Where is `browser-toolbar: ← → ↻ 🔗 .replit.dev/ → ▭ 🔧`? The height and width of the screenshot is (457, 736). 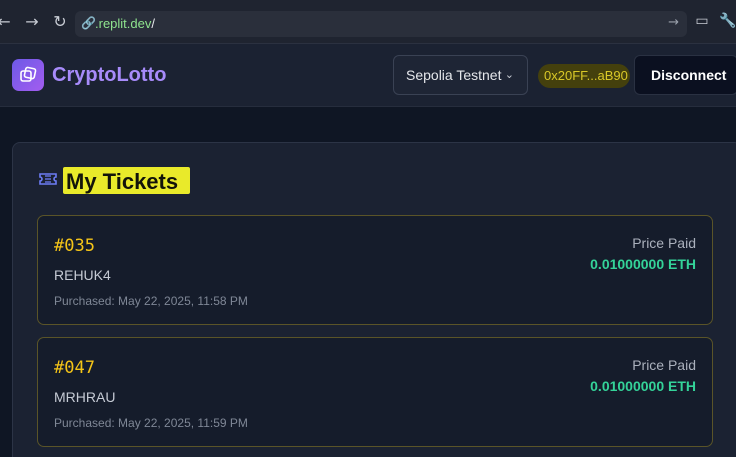
browser-toolbar: ← → ↻ 🔗 .replit.dev/ → ▭ 🔧 is located at coordinates (368, 22).